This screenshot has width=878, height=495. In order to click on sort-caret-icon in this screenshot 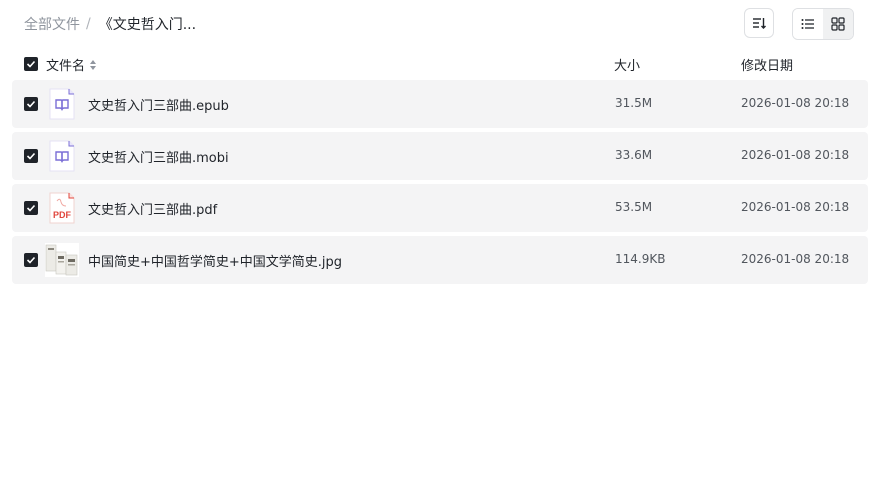, I will do `click(93, 65)`.